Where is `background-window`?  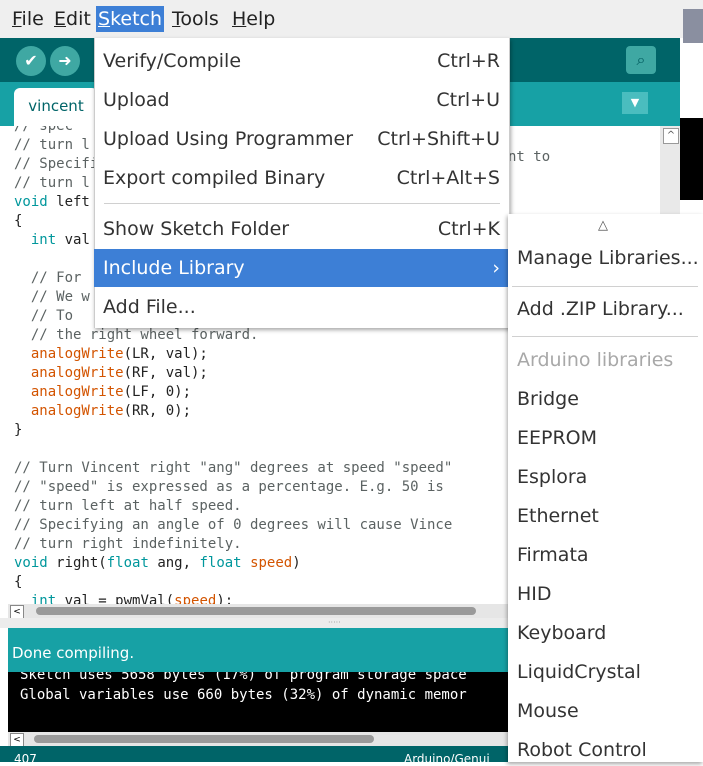
background-window is located at coordinates (691, 159).